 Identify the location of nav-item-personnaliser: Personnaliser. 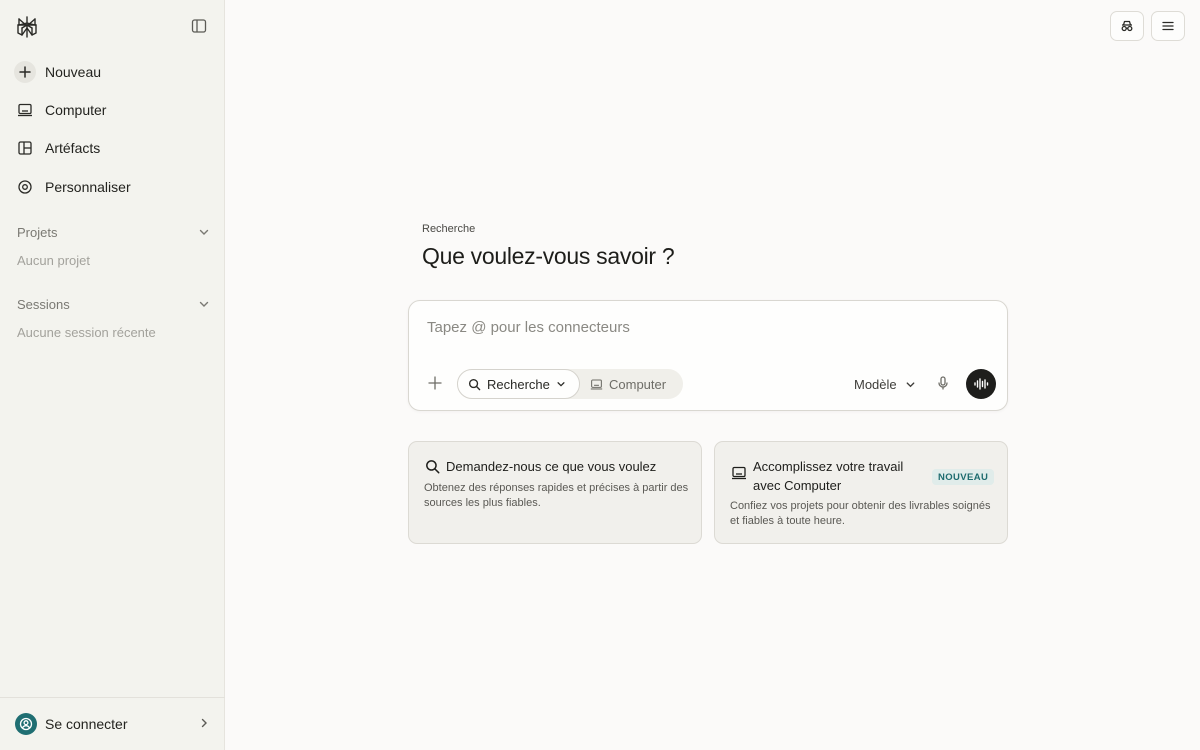
(72, 187).